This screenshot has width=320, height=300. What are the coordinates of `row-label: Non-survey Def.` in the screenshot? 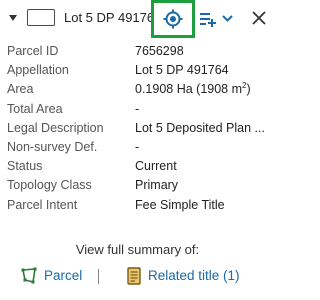 It's located at (52, 146).